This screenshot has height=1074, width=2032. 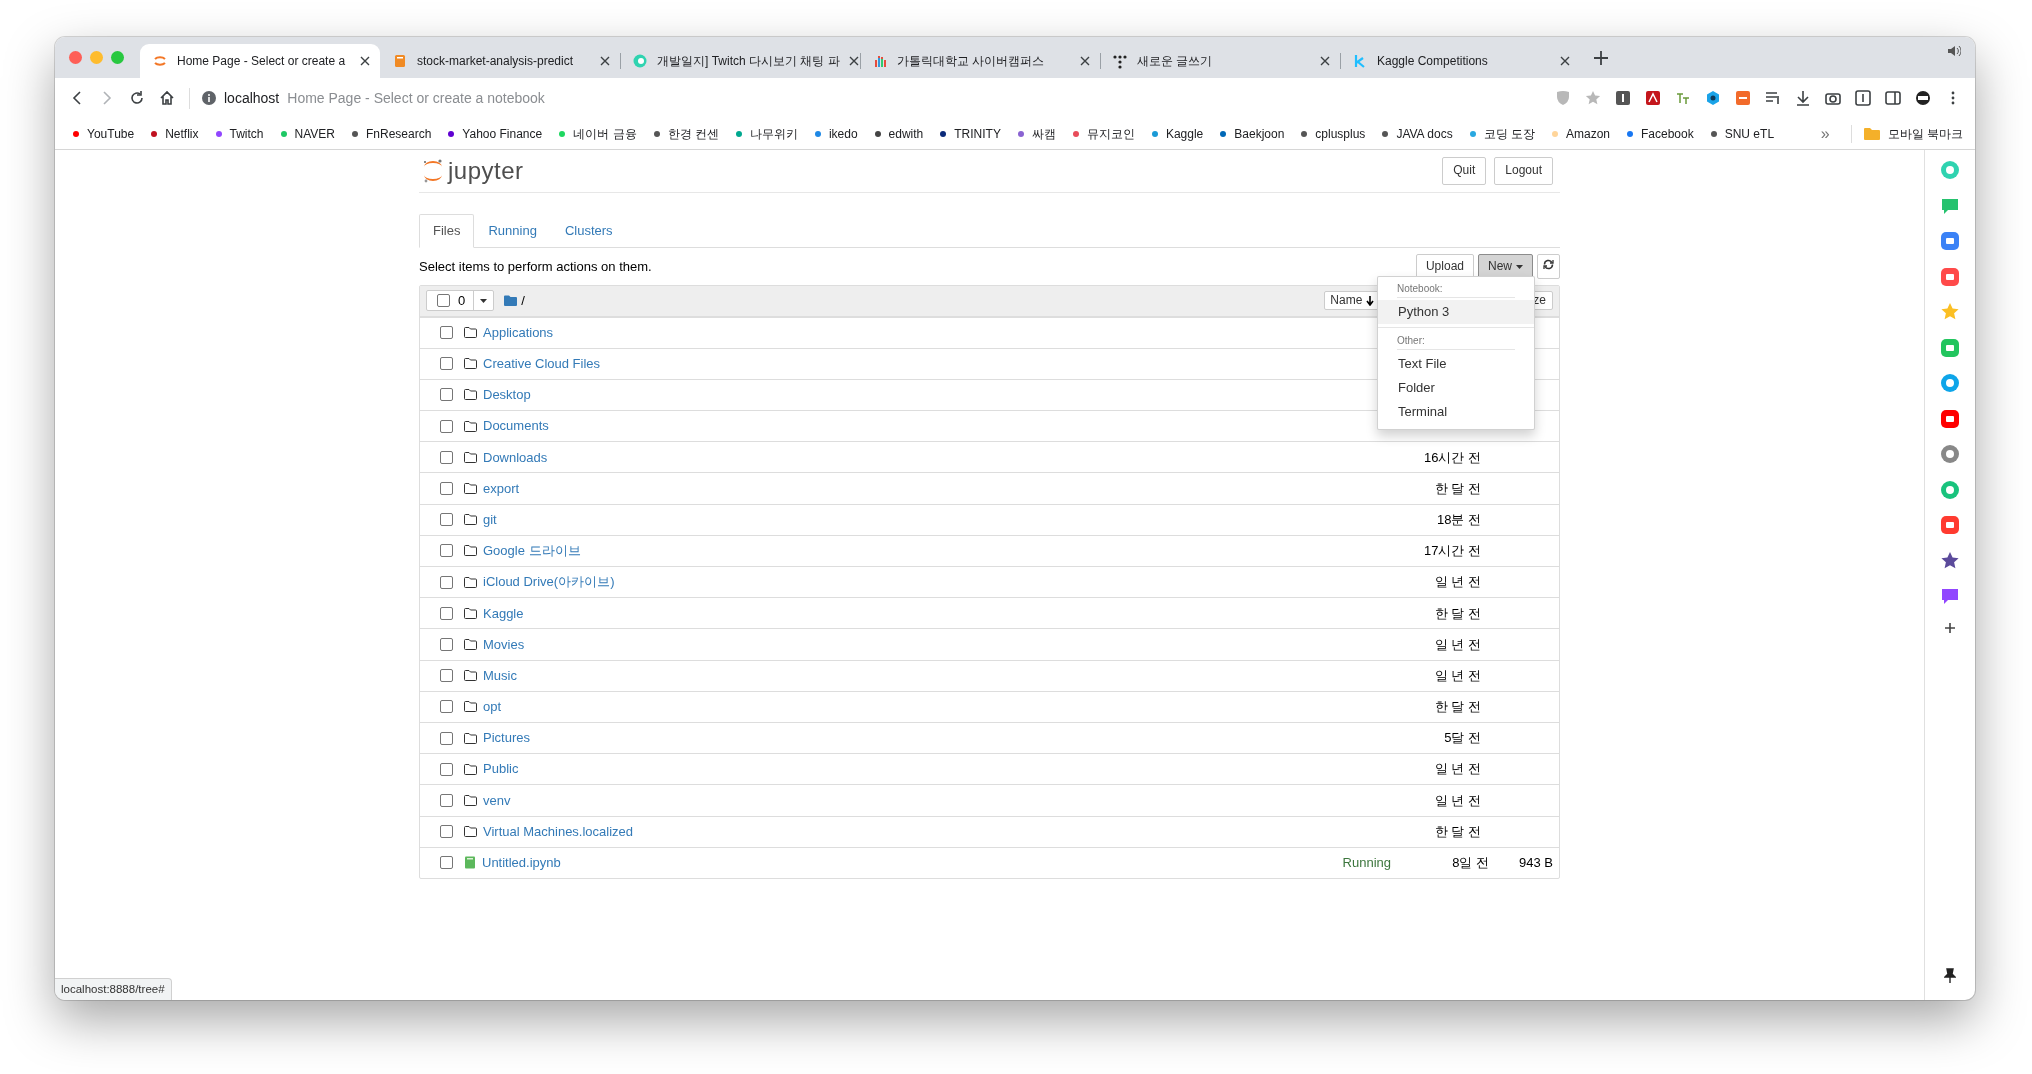 I want to click on logout-button: Logout, so click(x=1523, y=171).